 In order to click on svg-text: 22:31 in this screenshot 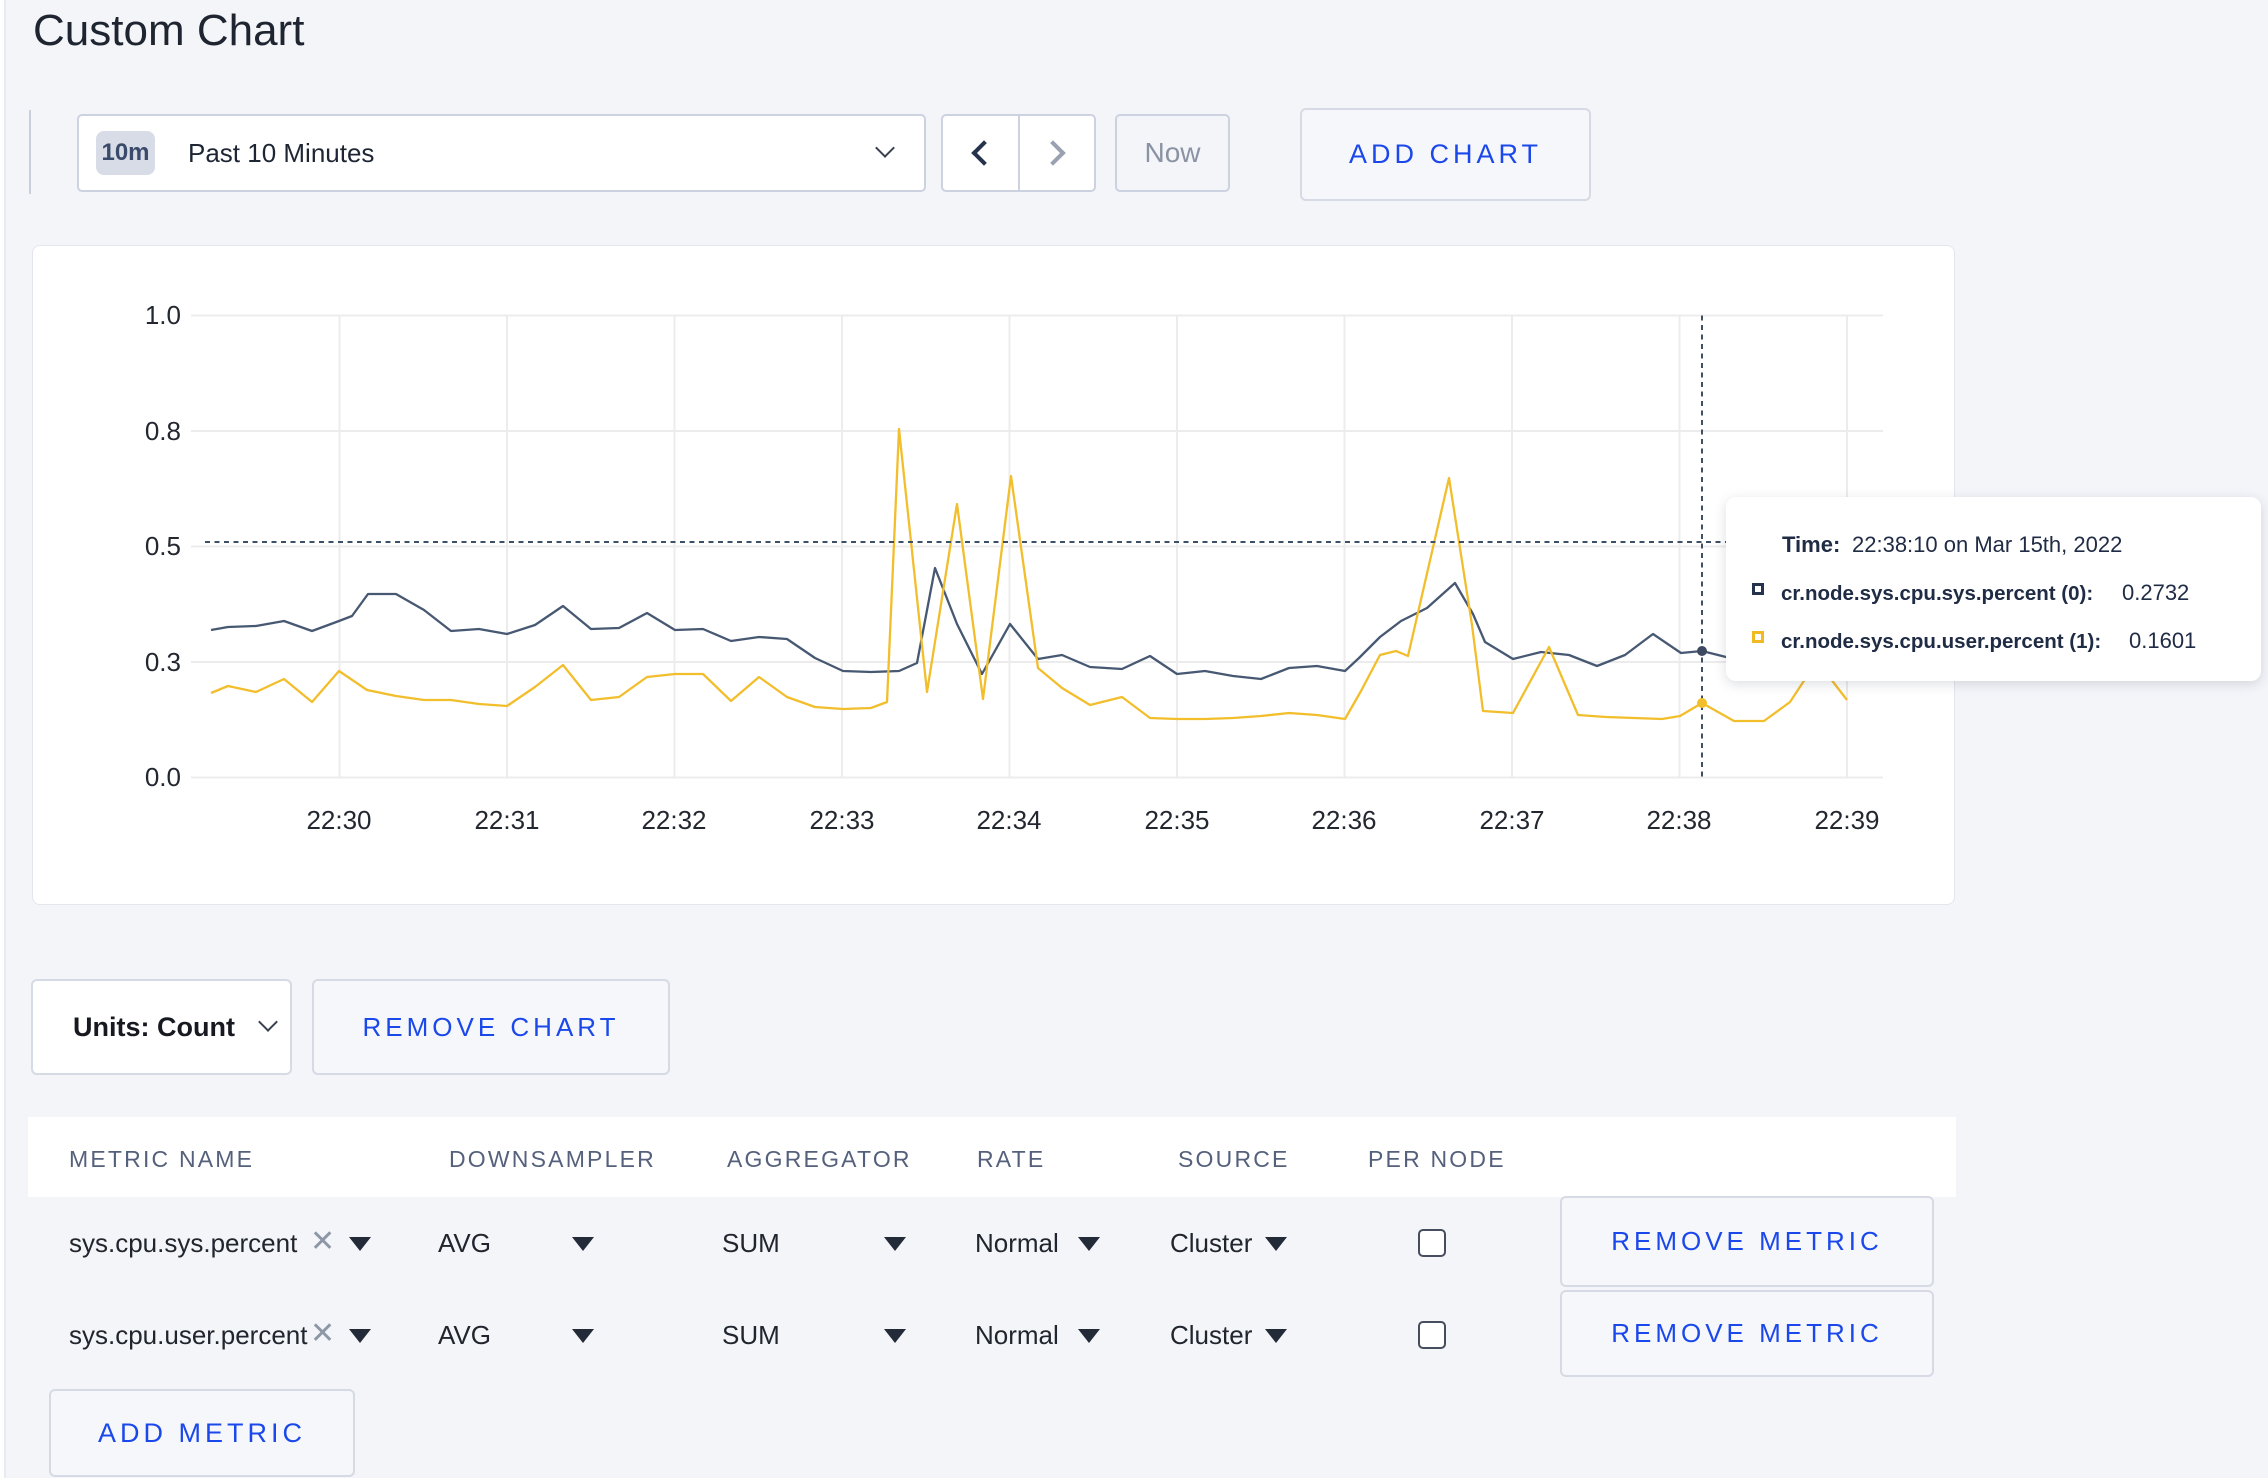, I will do `click(506, 820)`.